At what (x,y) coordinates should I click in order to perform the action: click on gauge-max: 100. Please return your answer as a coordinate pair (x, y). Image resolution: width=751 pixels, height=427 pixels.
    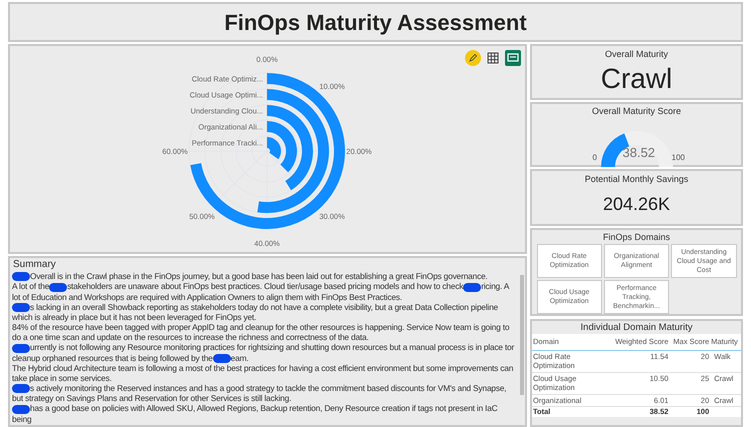
    Looking at the image, I should click on (678, 158).